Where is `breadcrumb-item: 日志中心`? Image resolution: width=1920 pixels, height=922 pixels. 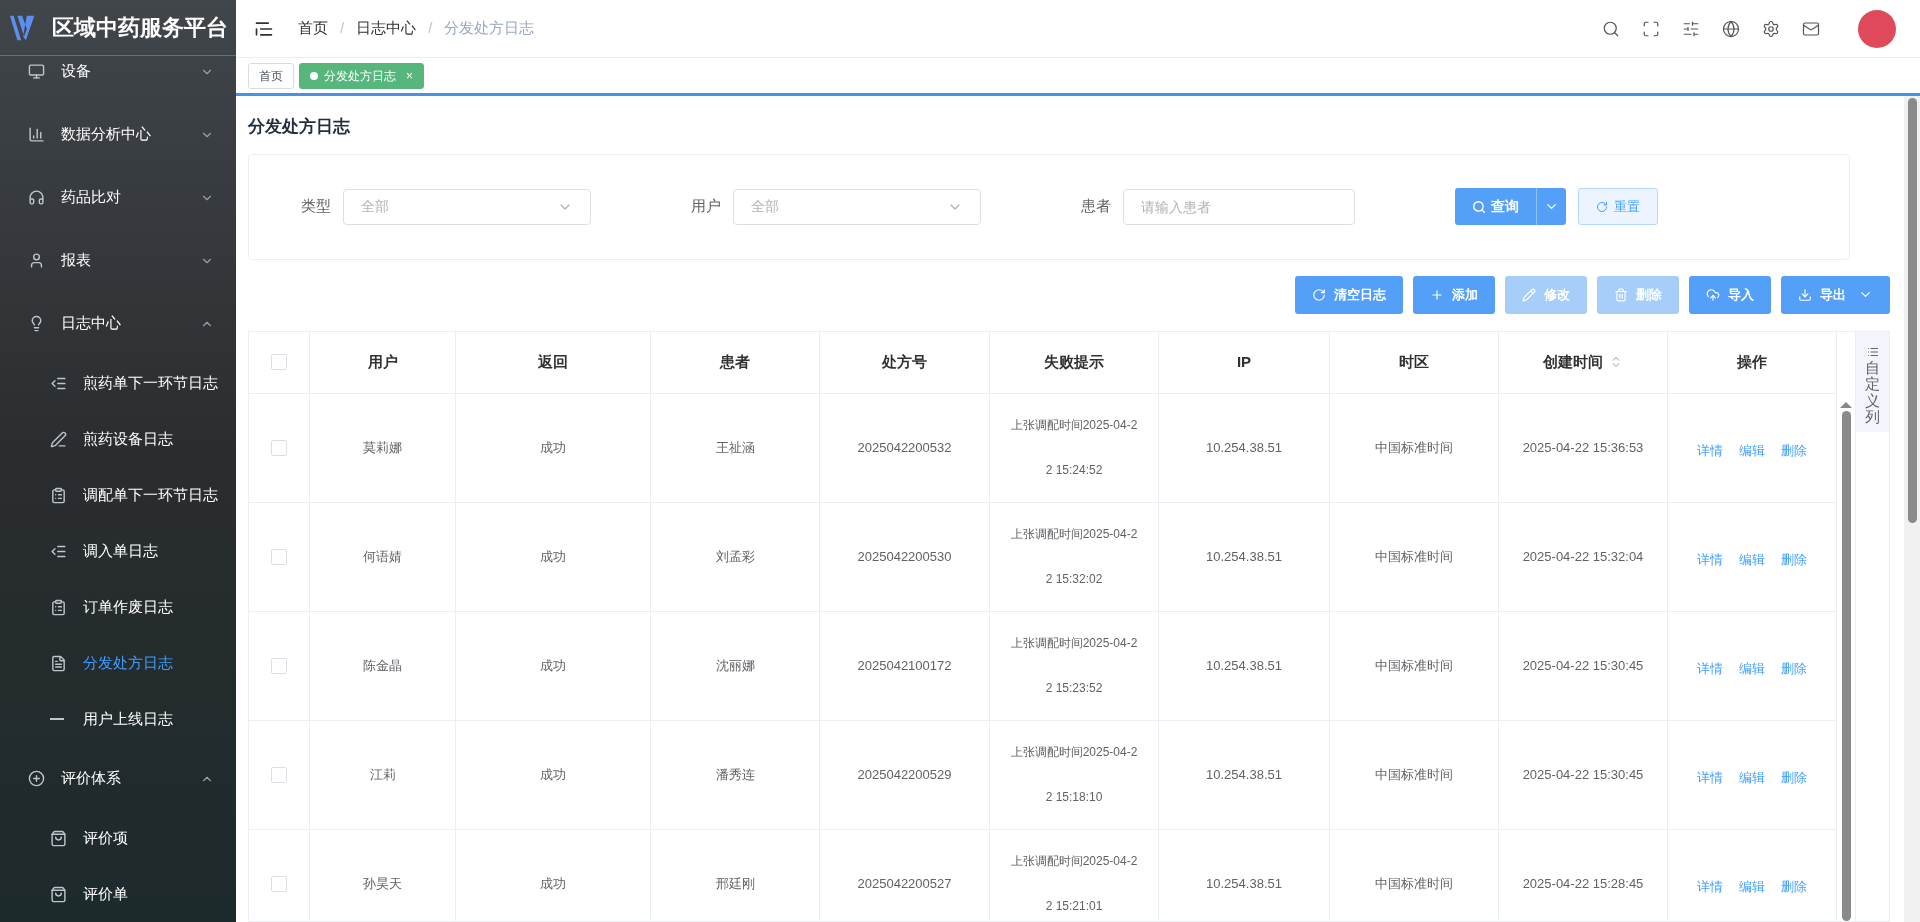 breadcrumb-item: 日志中心 is located at coordinates (386, 28).